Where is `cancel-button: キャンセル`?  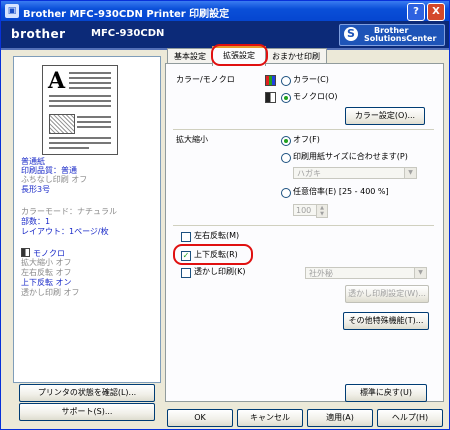 cancel-button: キャンセル is located at coordinates (270, 418).